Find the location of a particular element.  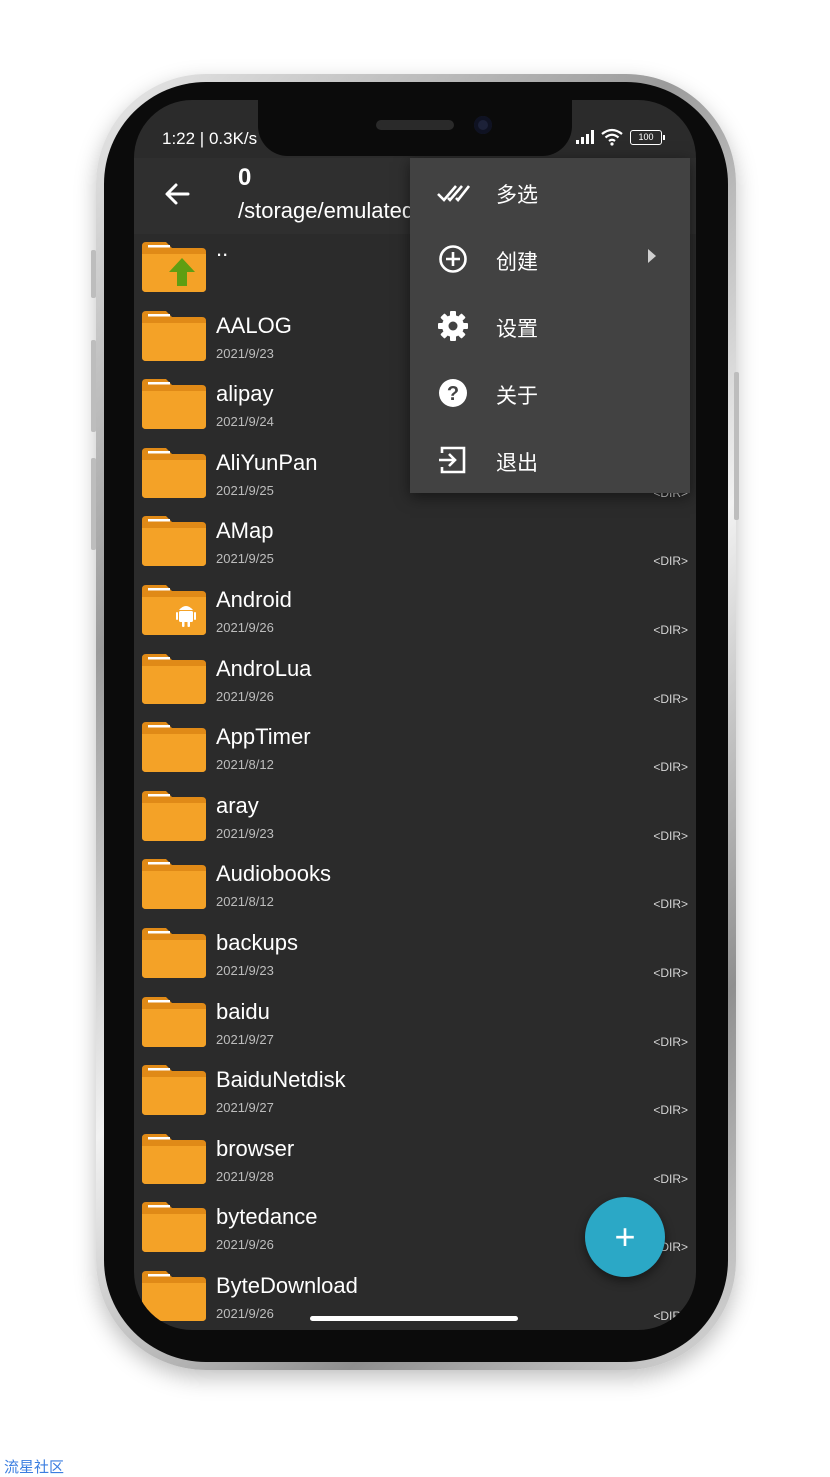

help-icon: ? is located at coordinates (453, 393).